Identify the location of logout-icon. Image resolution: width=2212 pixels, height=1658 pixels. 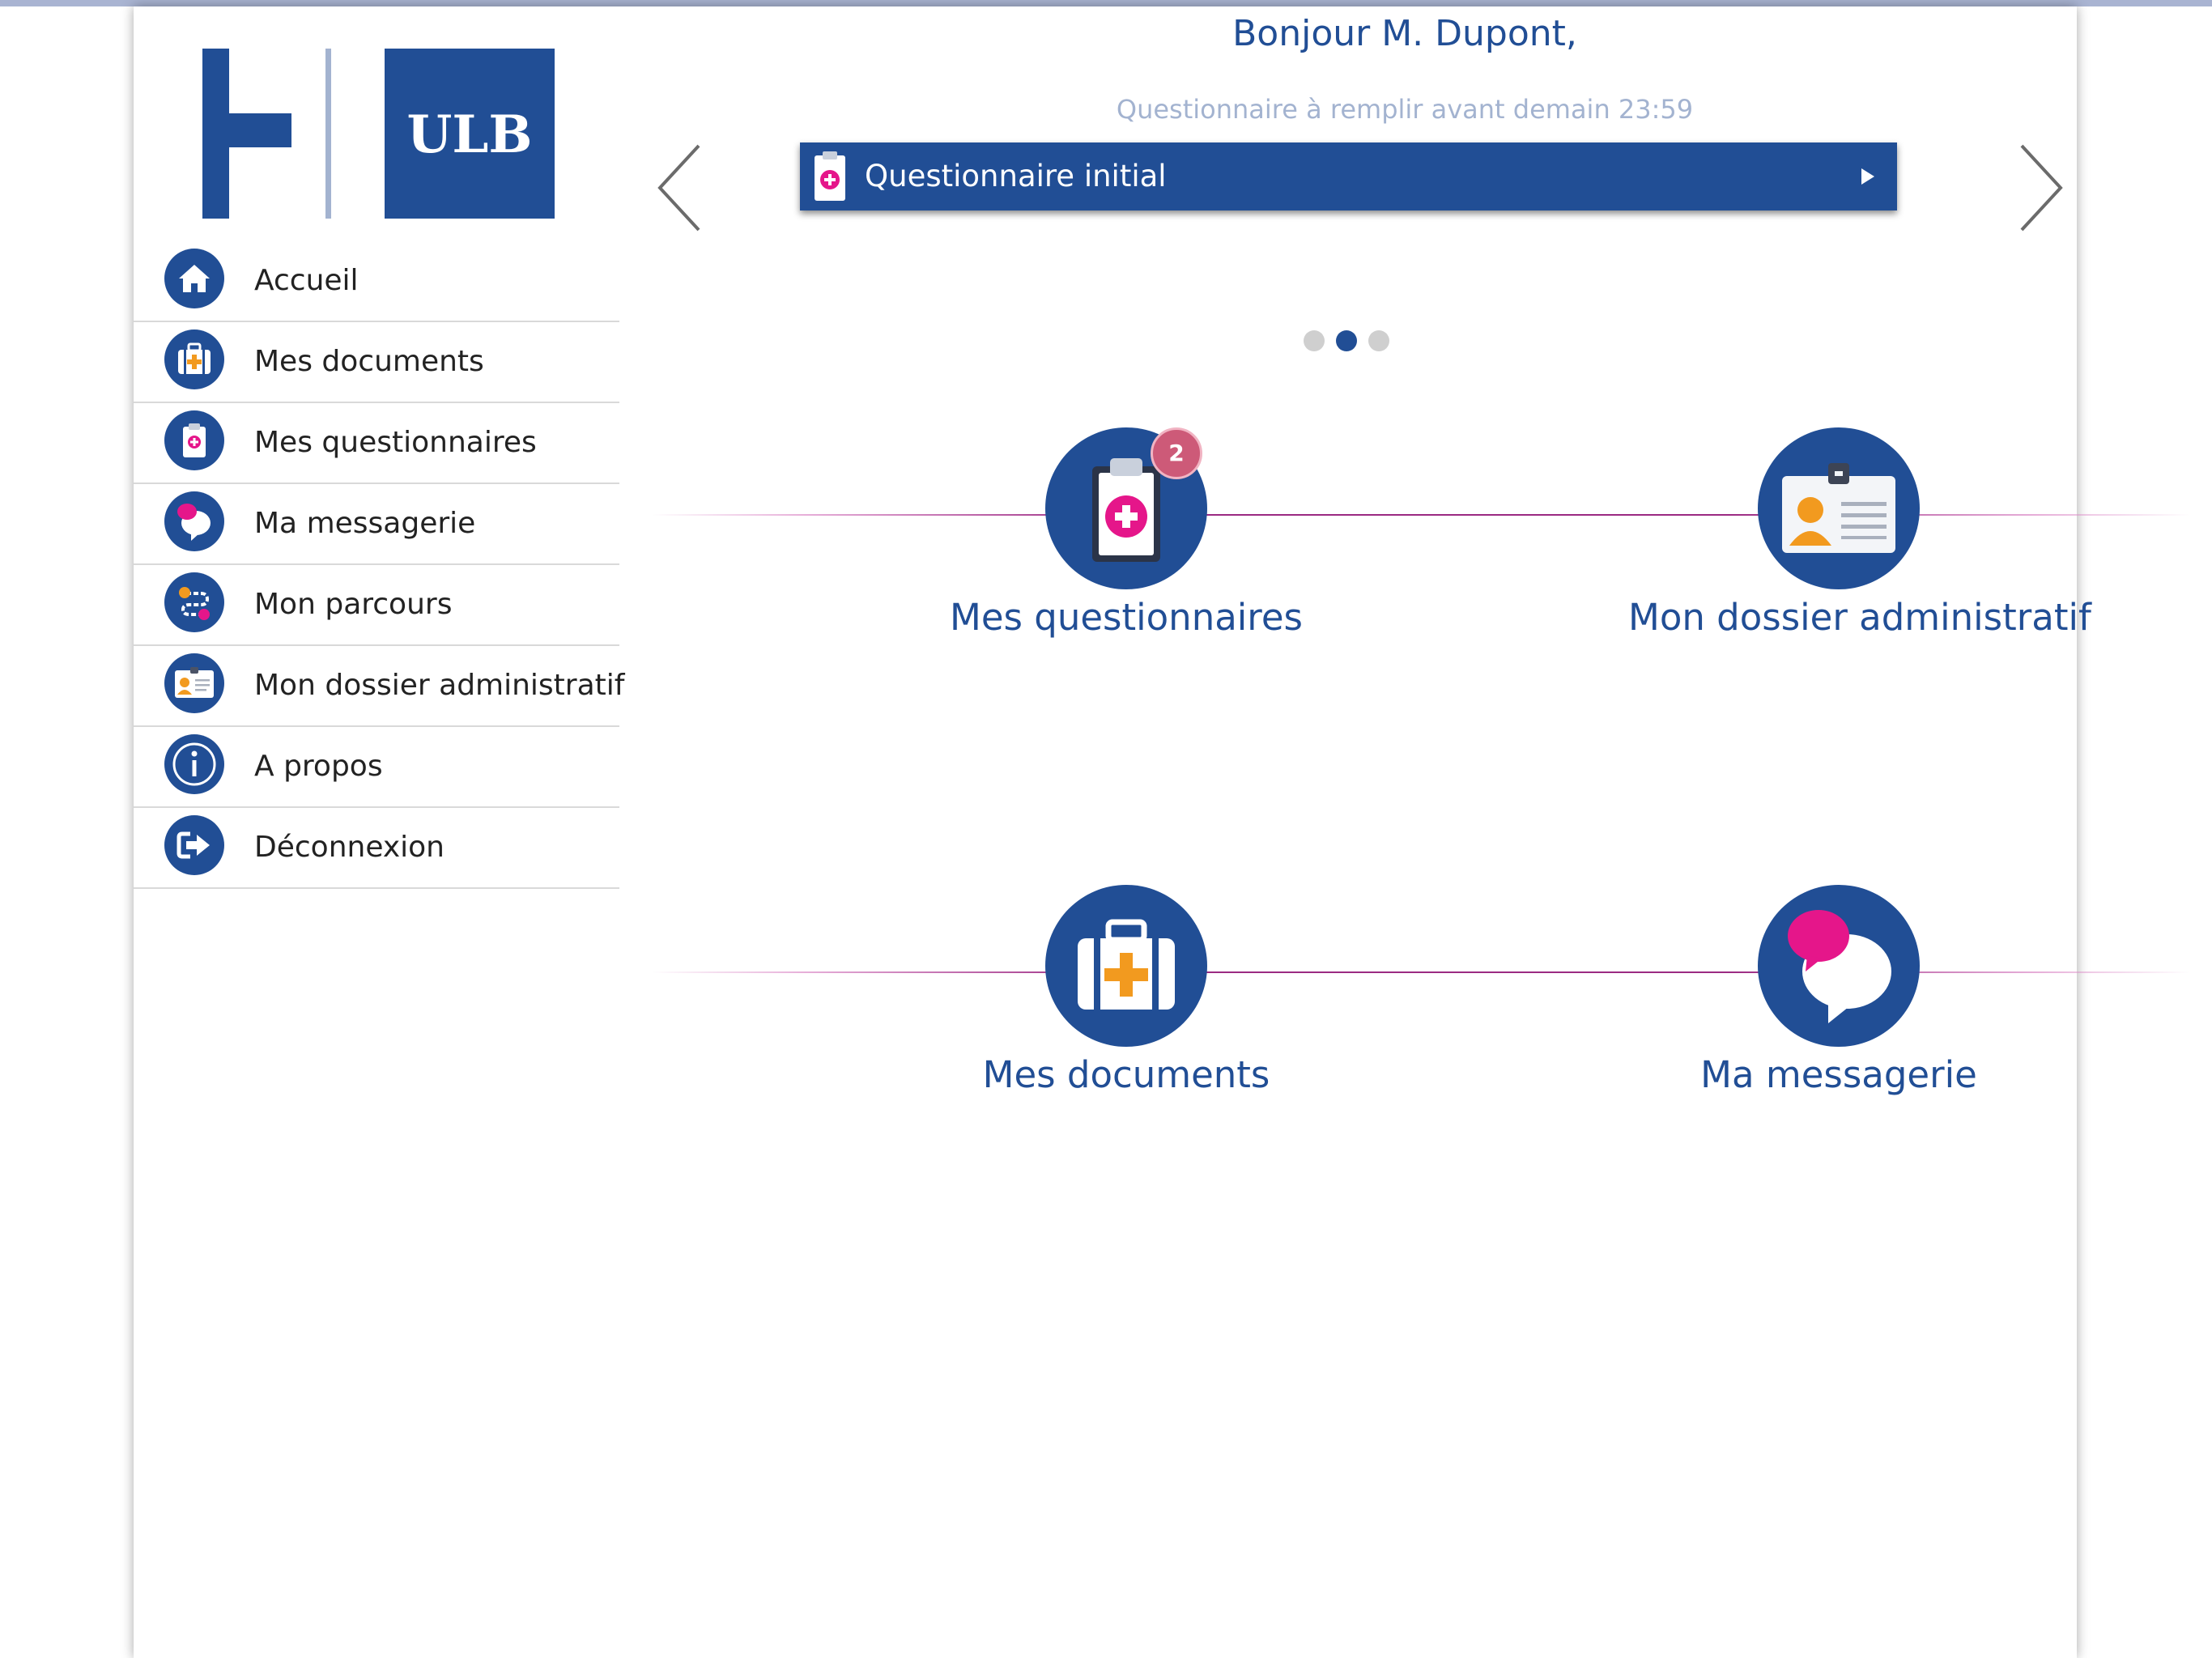
(194, 845).